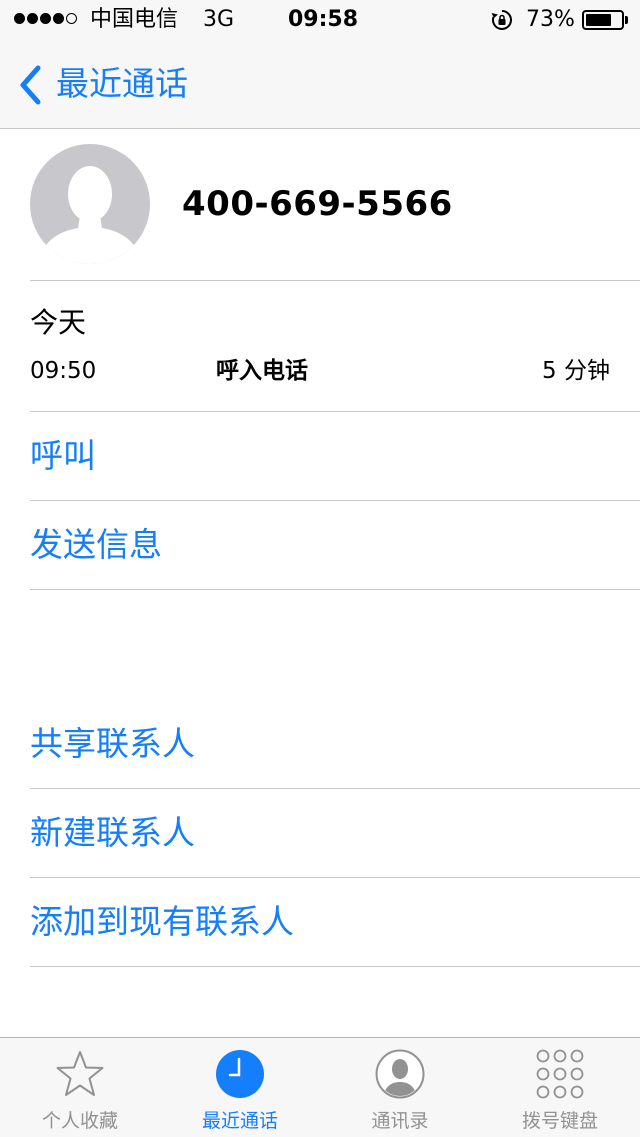 The width and height of the screenshot is (640, 1137). Describe the element at coordinates (96, 545) in the screenshot. I see `send-message-button: 发送信息` at that location.